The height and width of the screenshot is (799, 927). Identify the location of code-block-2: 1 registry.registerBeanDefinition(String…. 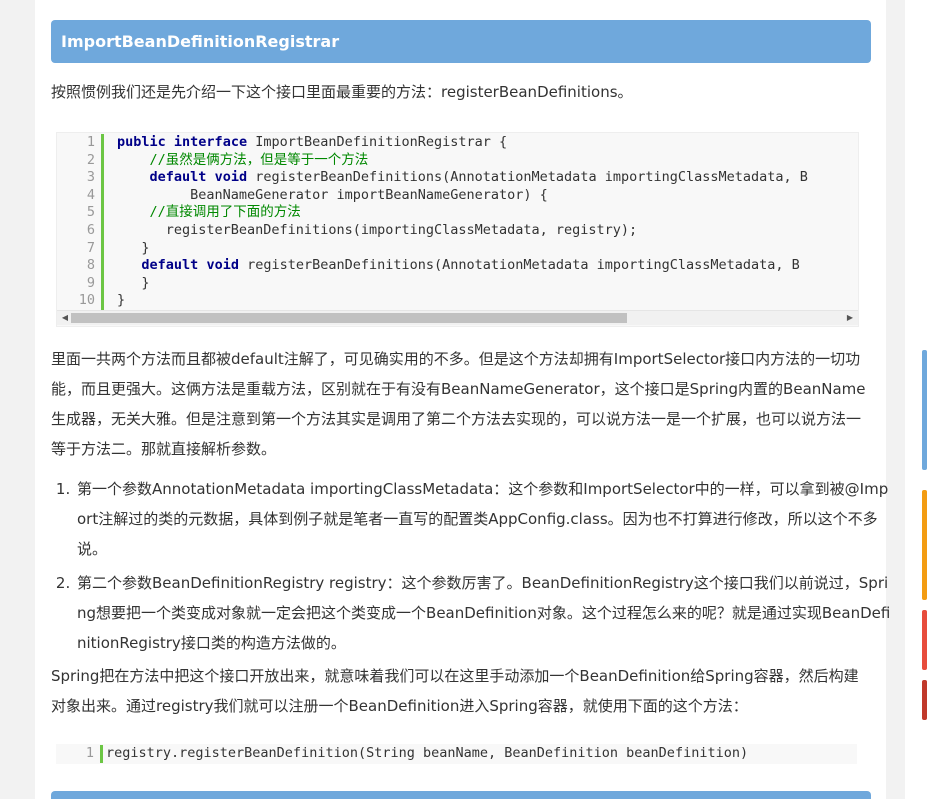
(456, 754).